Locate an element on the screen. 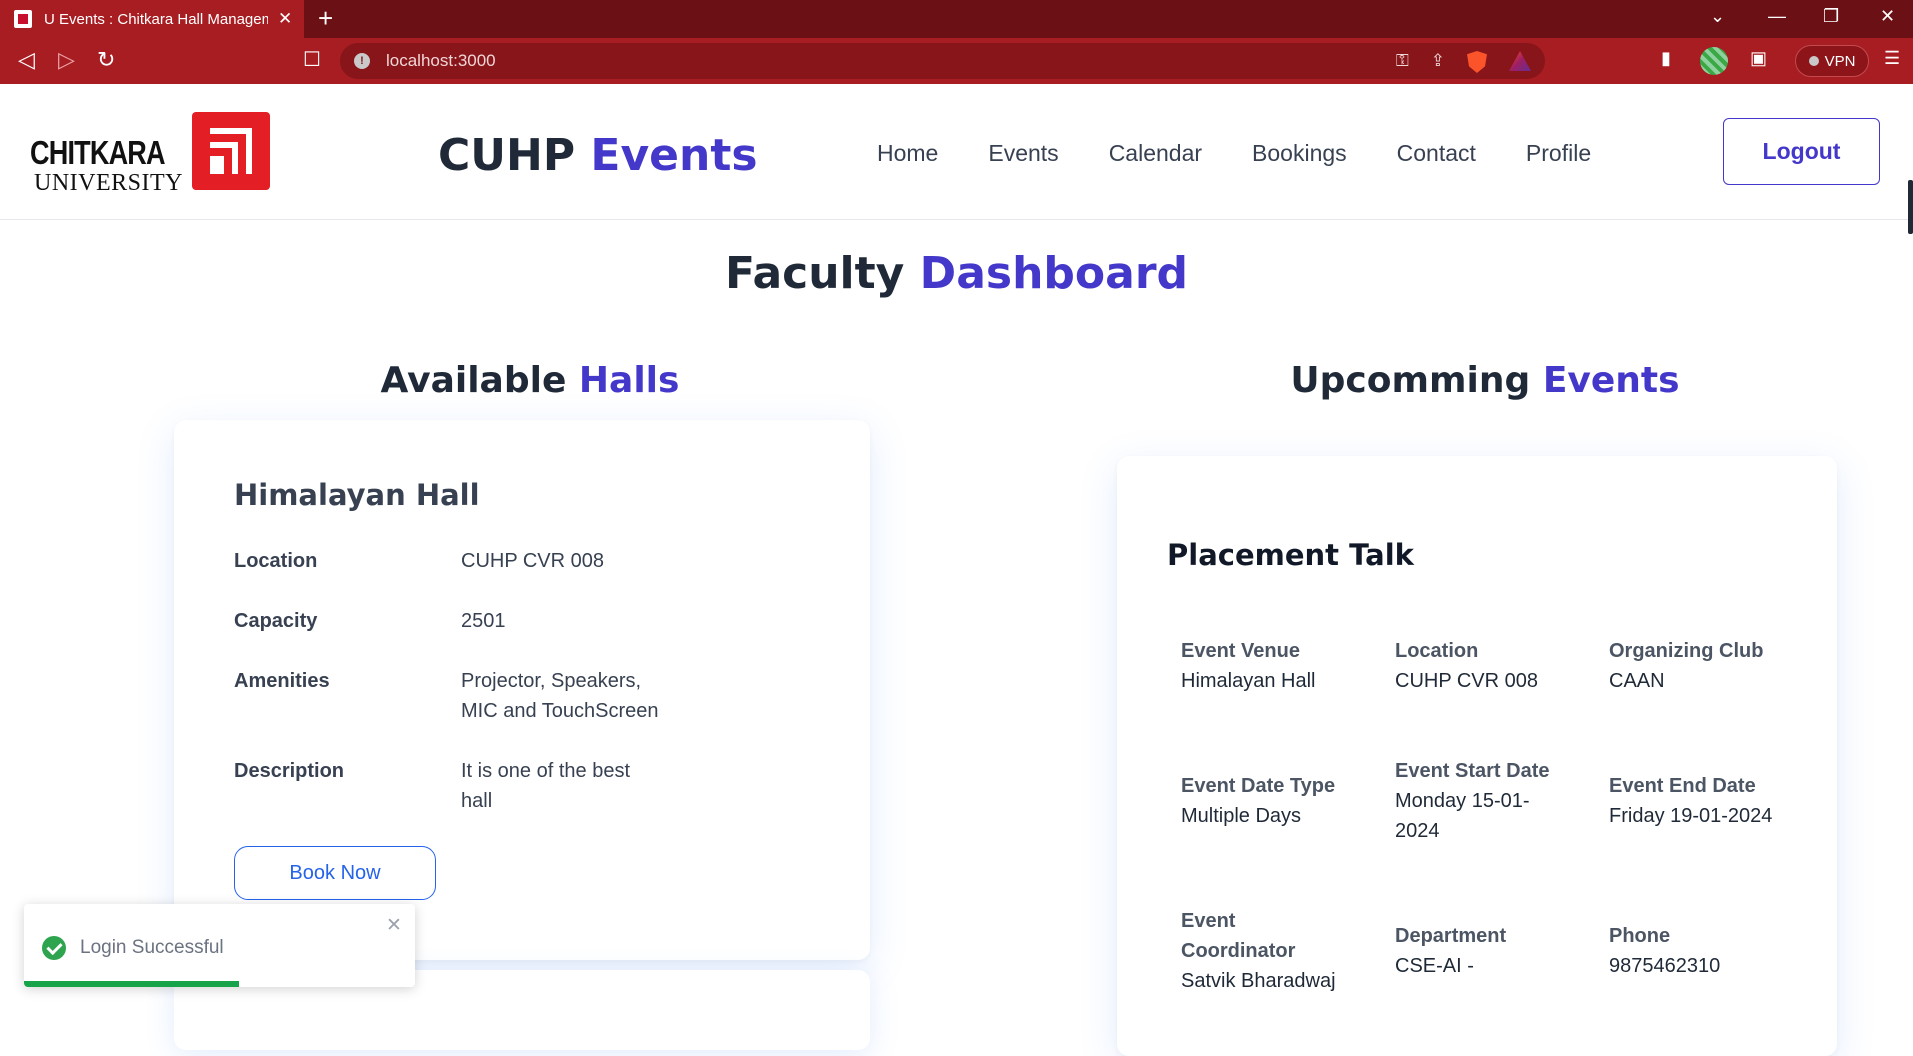 The width and height of the screenshot is (1913, 1056). event-location-field: Location CUHP CVR 008 is located at coordinates (1495, 666).